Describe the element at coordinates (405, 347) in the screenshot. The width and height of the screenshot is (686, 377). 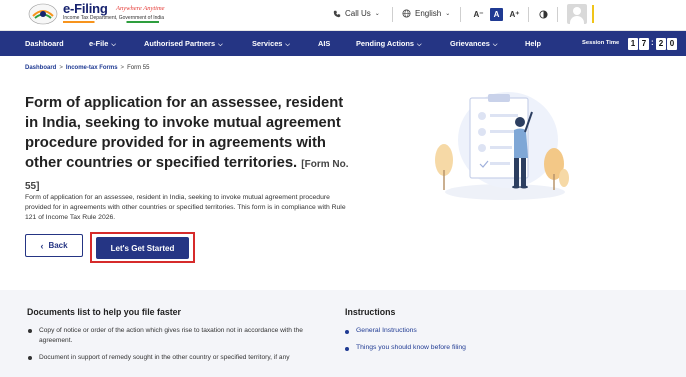
I see `things-to-know-link: Things you should know before filing` at that location.